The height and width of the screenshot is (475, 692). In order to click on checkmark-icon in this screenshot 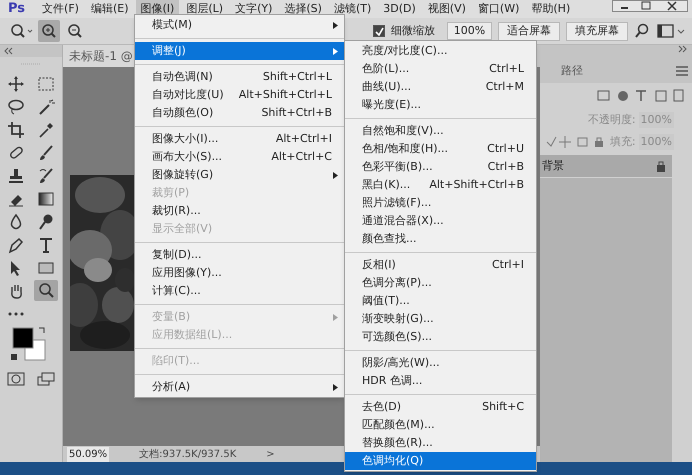, I will do `click(379, 31)`.